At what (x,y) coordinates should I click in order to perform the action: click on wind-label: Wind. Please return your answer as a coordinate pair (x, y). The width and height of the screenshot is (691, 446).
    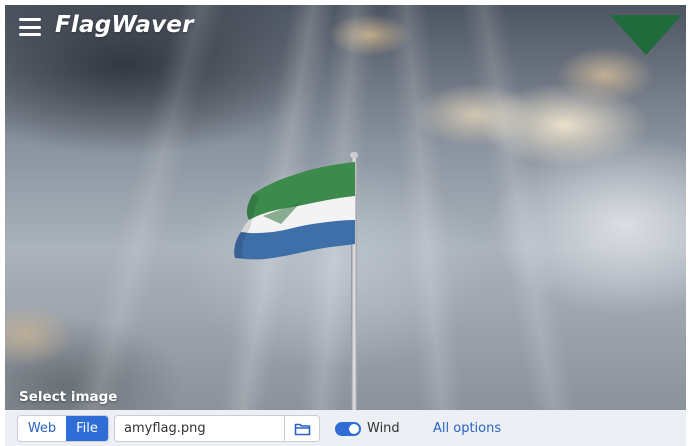
    Looking at the image, I should click on (383, 428).